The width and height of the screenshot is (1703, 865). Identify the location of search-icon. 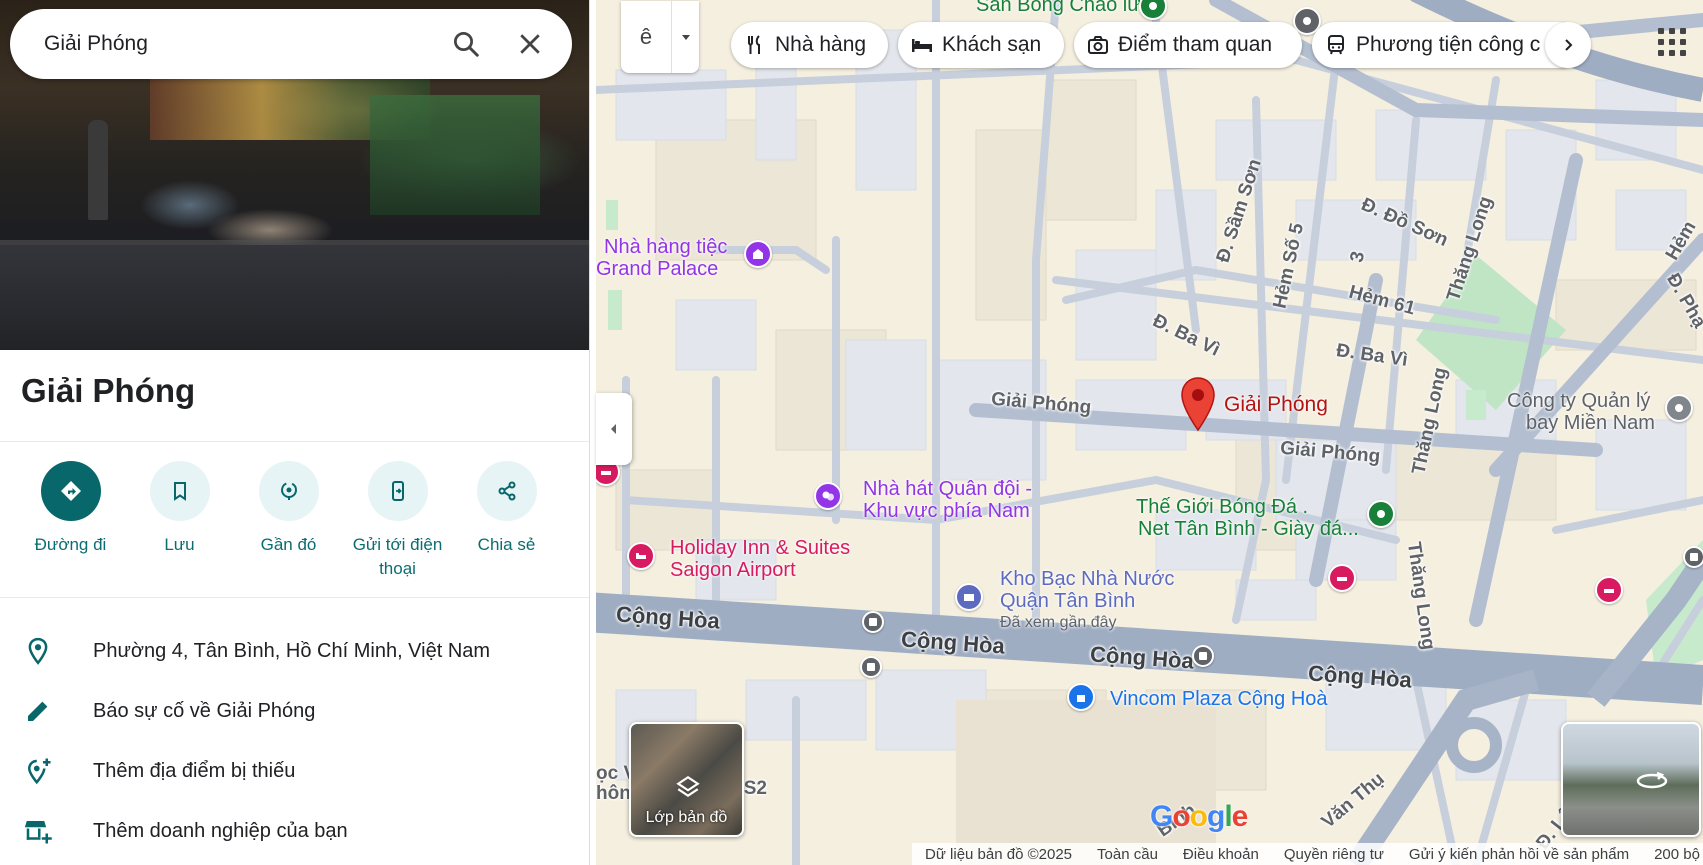
(466, 44).